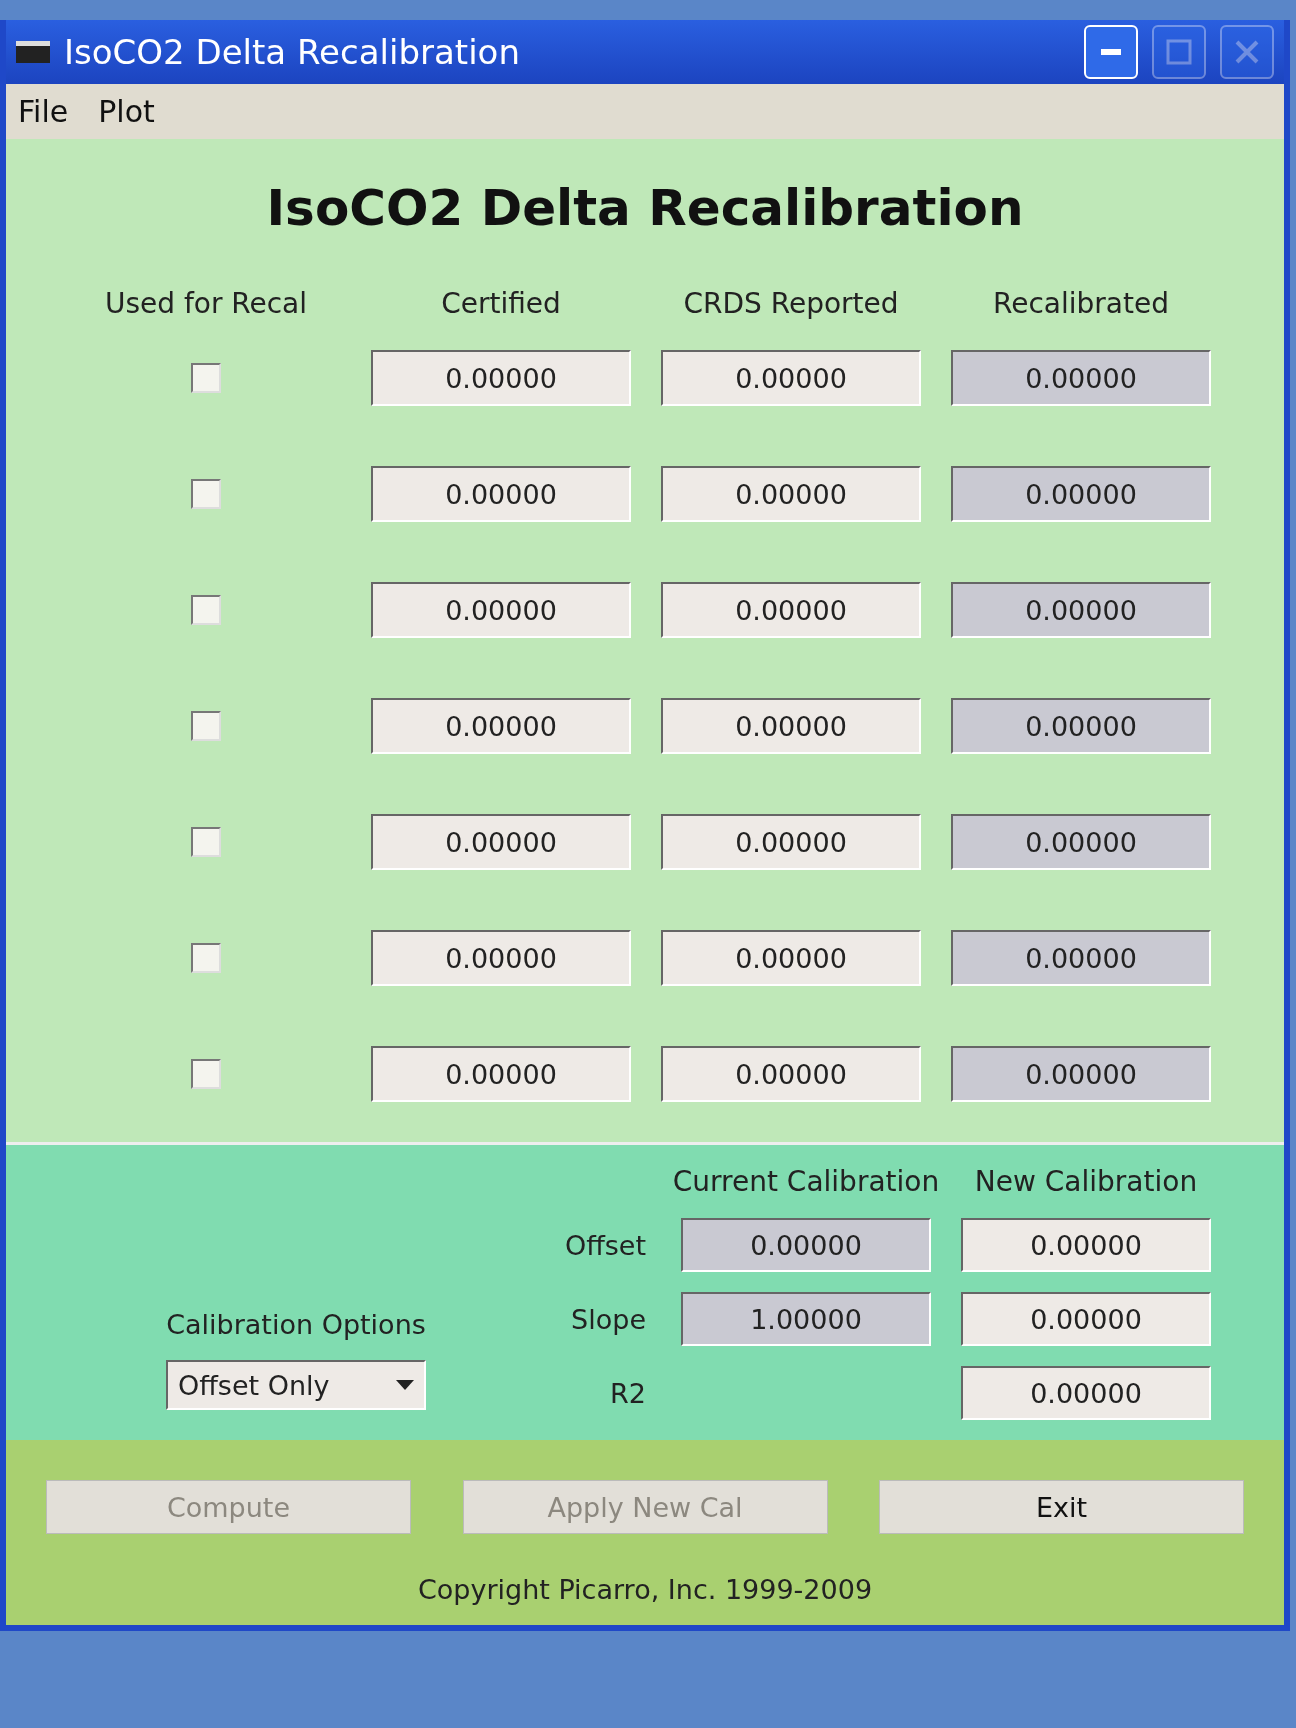 The width and height of the screenshot is (1296, 1728). What do you see at coordinates (206, 303) in the screenshot?
I see `column-header: Used for Recal` at bounding box center [206, 303].